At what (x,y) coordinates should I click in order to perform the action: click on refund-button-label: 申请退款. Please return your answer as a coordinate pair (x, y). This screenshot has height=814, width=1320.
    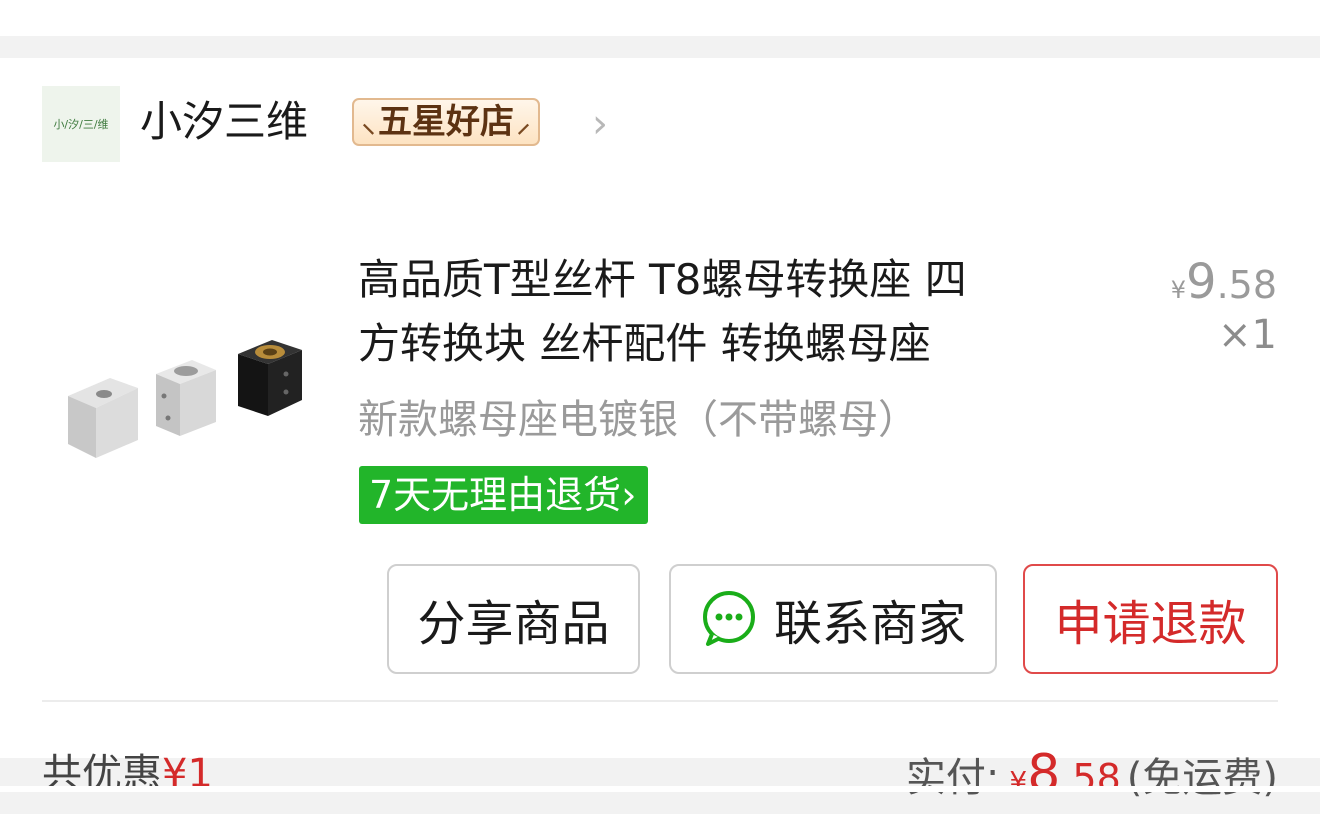
    Looking at the image, I should click on (1150, 624).